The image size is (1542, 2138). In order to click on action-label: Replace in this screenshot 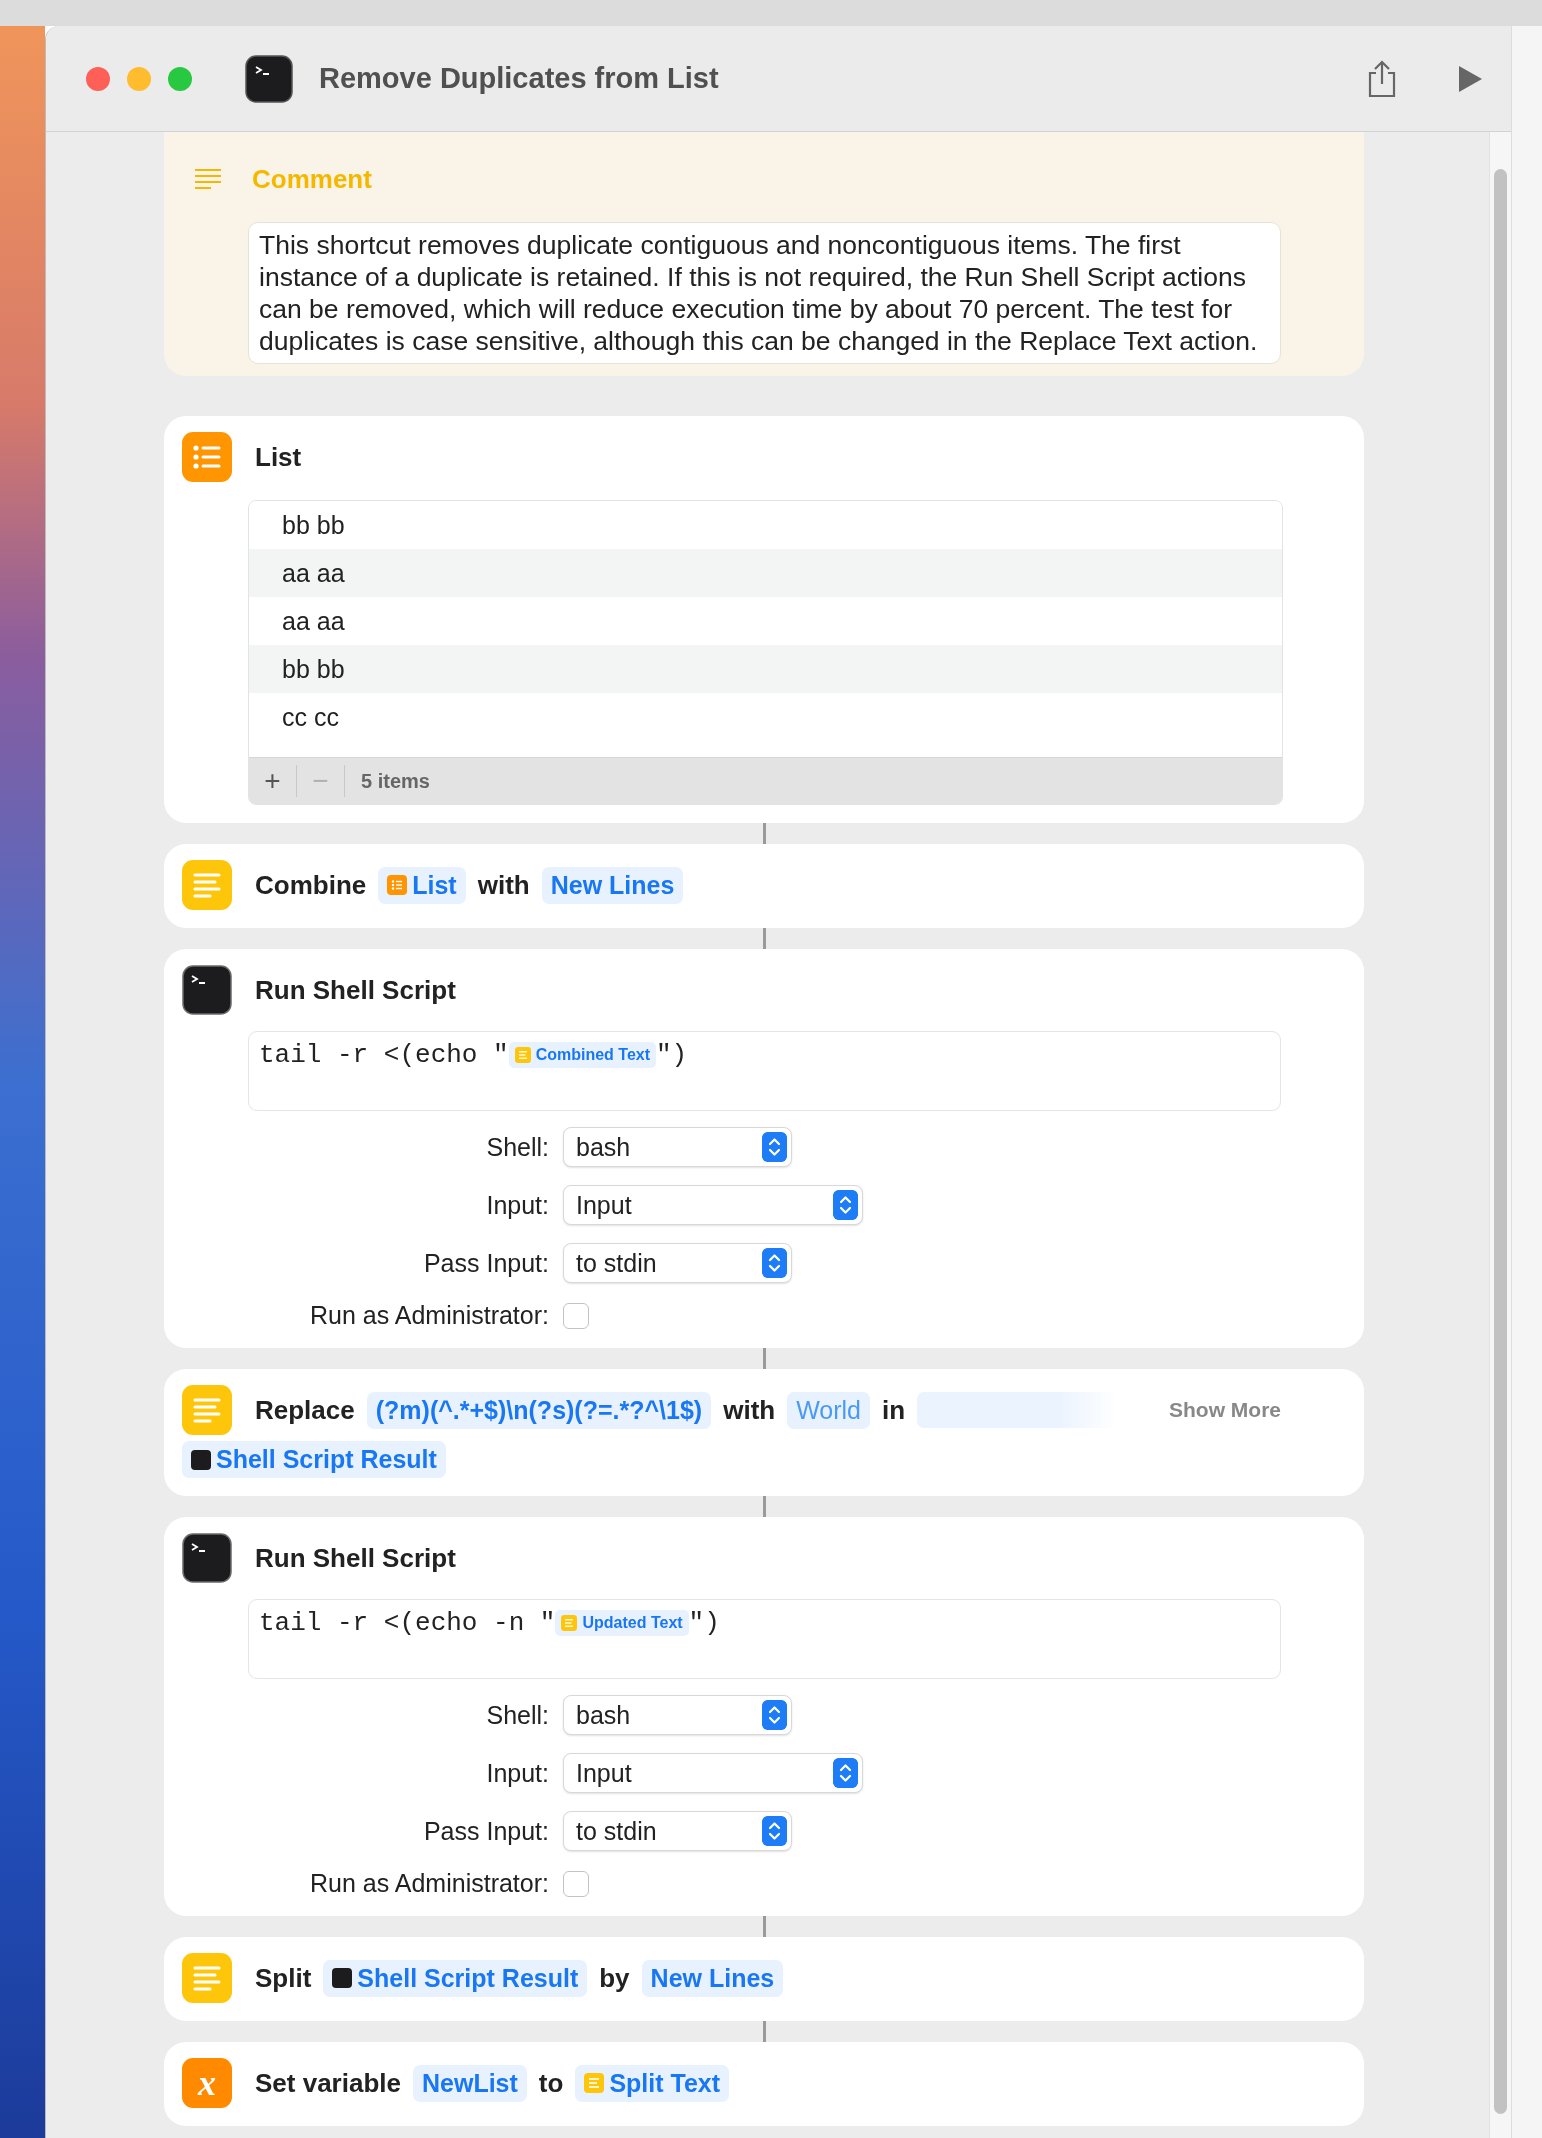, I will do `click(305, 1410)`.